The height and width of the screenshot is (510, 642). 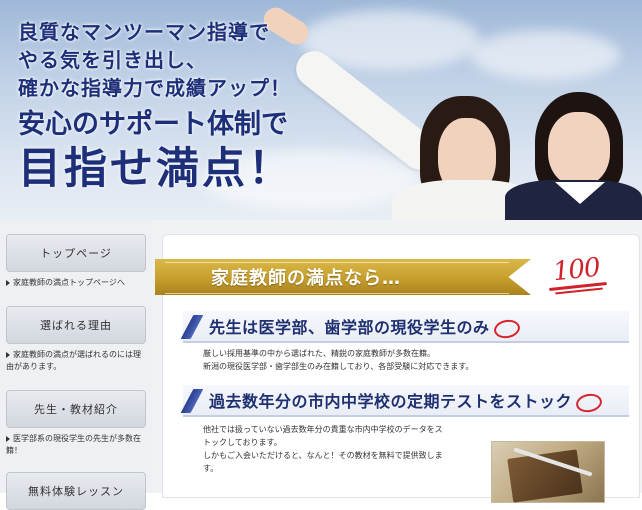 I want to click on body-line: 他社では扱っていない過去数年分の貴重な市内中学校のデータをス, so click(x=323, y=429).